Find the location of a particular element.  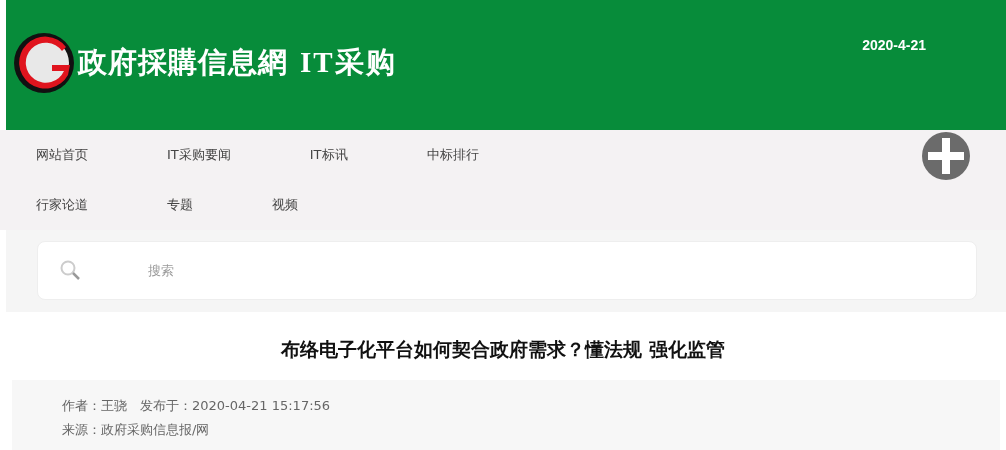

article-title: 布络电子化平台如何契合政府需求？懂法规 强化监管 is located at coordinates (503, 349).